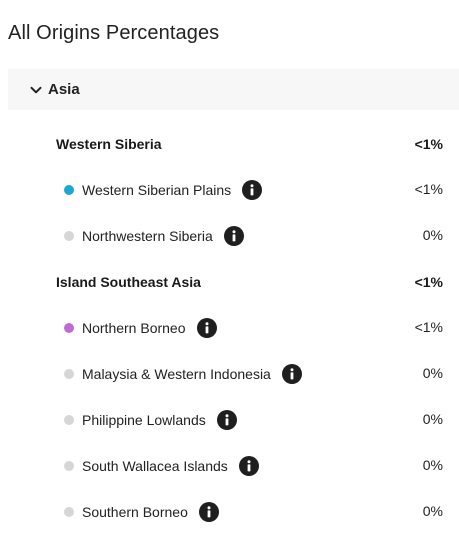 The width and height of the screenshot is (459, 539). Describe the element at coordinates (134, 328) in the screenshot. I see `region-name: Northern Borneo` at that location.